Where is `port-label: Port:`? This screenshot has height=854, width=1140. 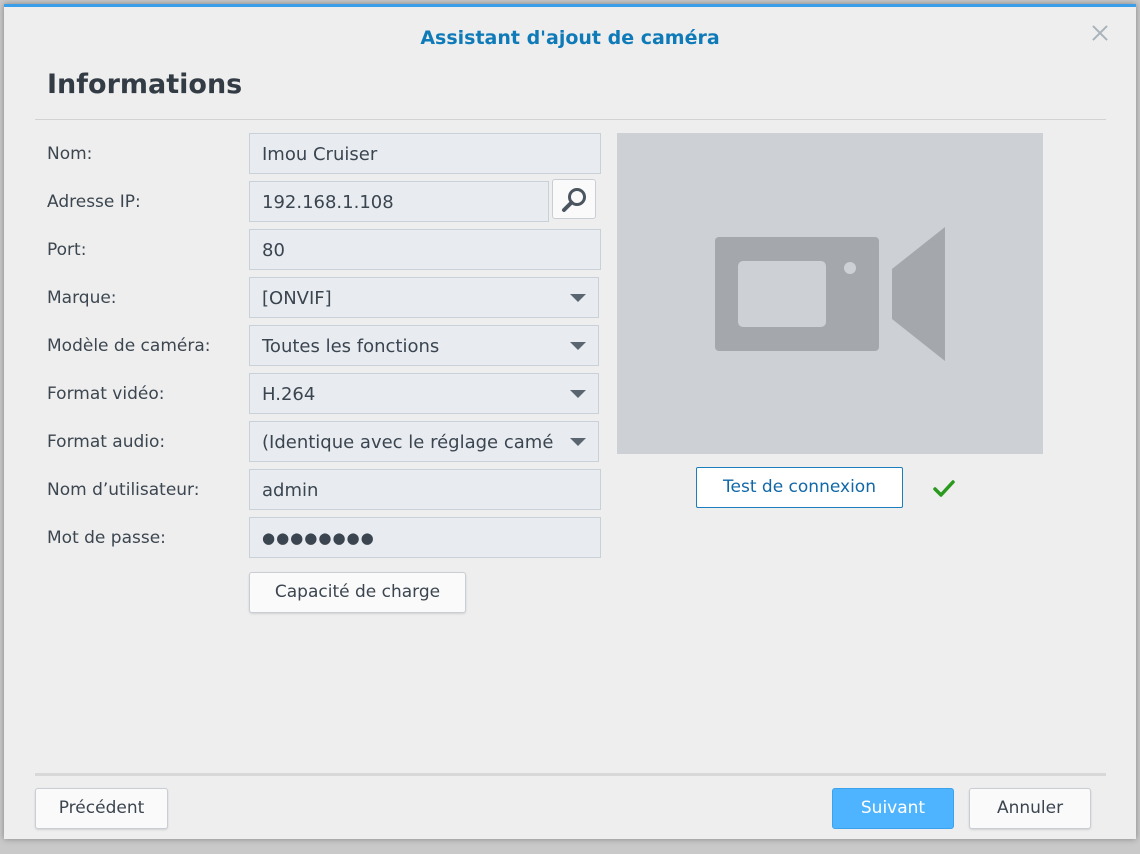
port-label: Port: is located at coordinates (67, 250).